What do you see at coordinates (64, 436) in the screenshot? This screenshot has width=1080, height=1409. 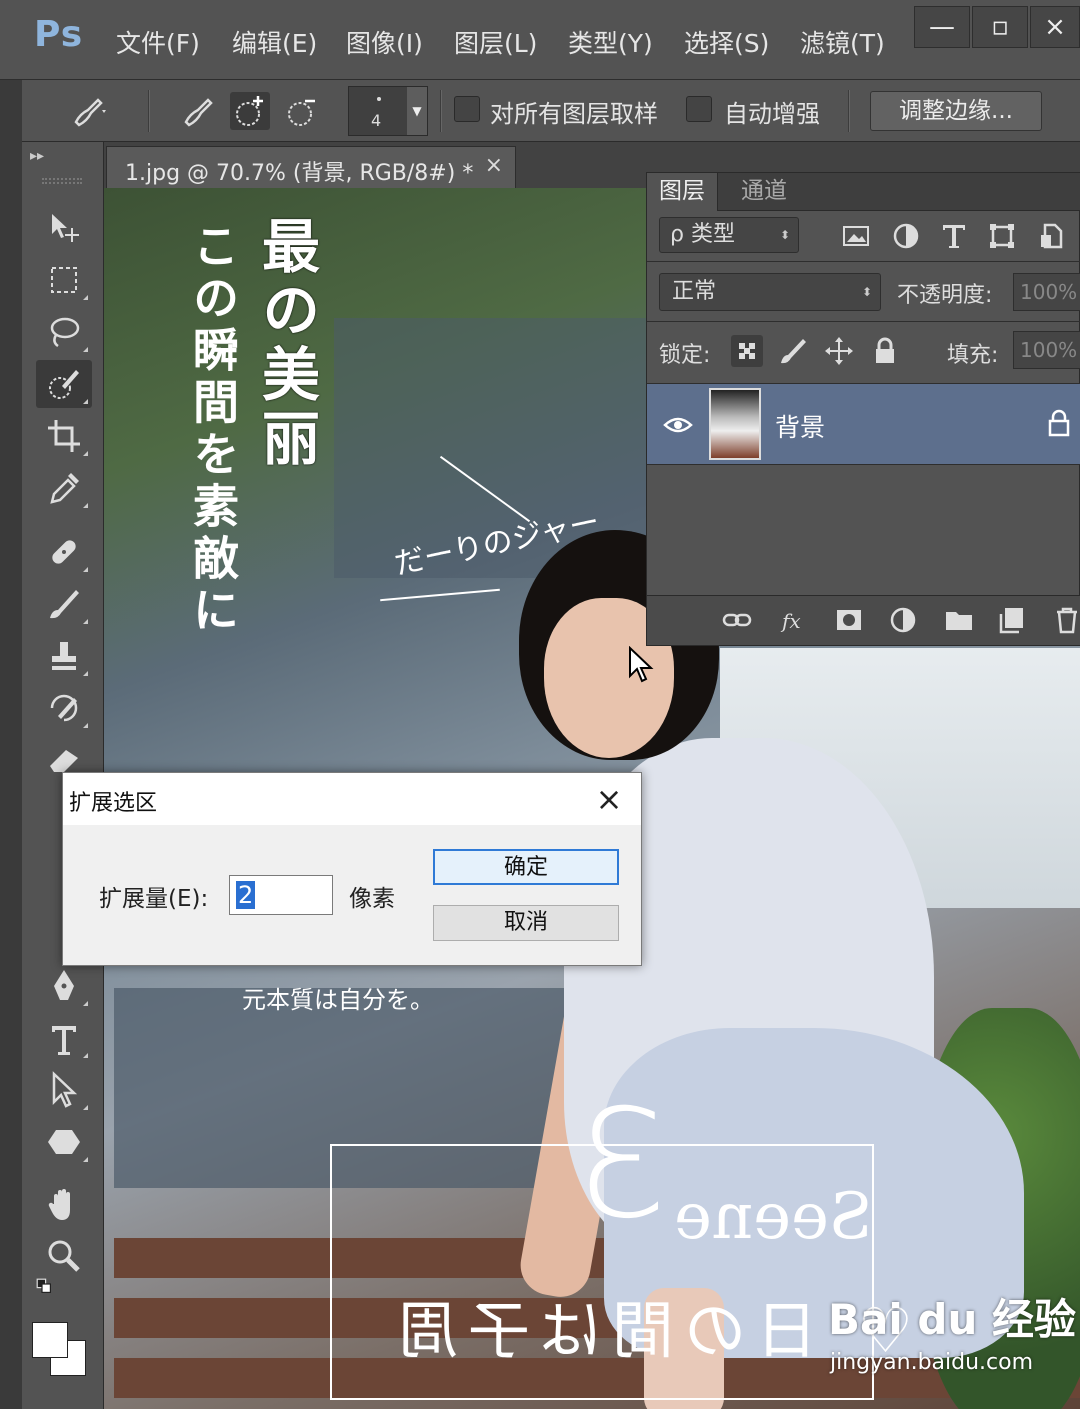 I see `crop-tool-icon` at bounding box center [64, 436].